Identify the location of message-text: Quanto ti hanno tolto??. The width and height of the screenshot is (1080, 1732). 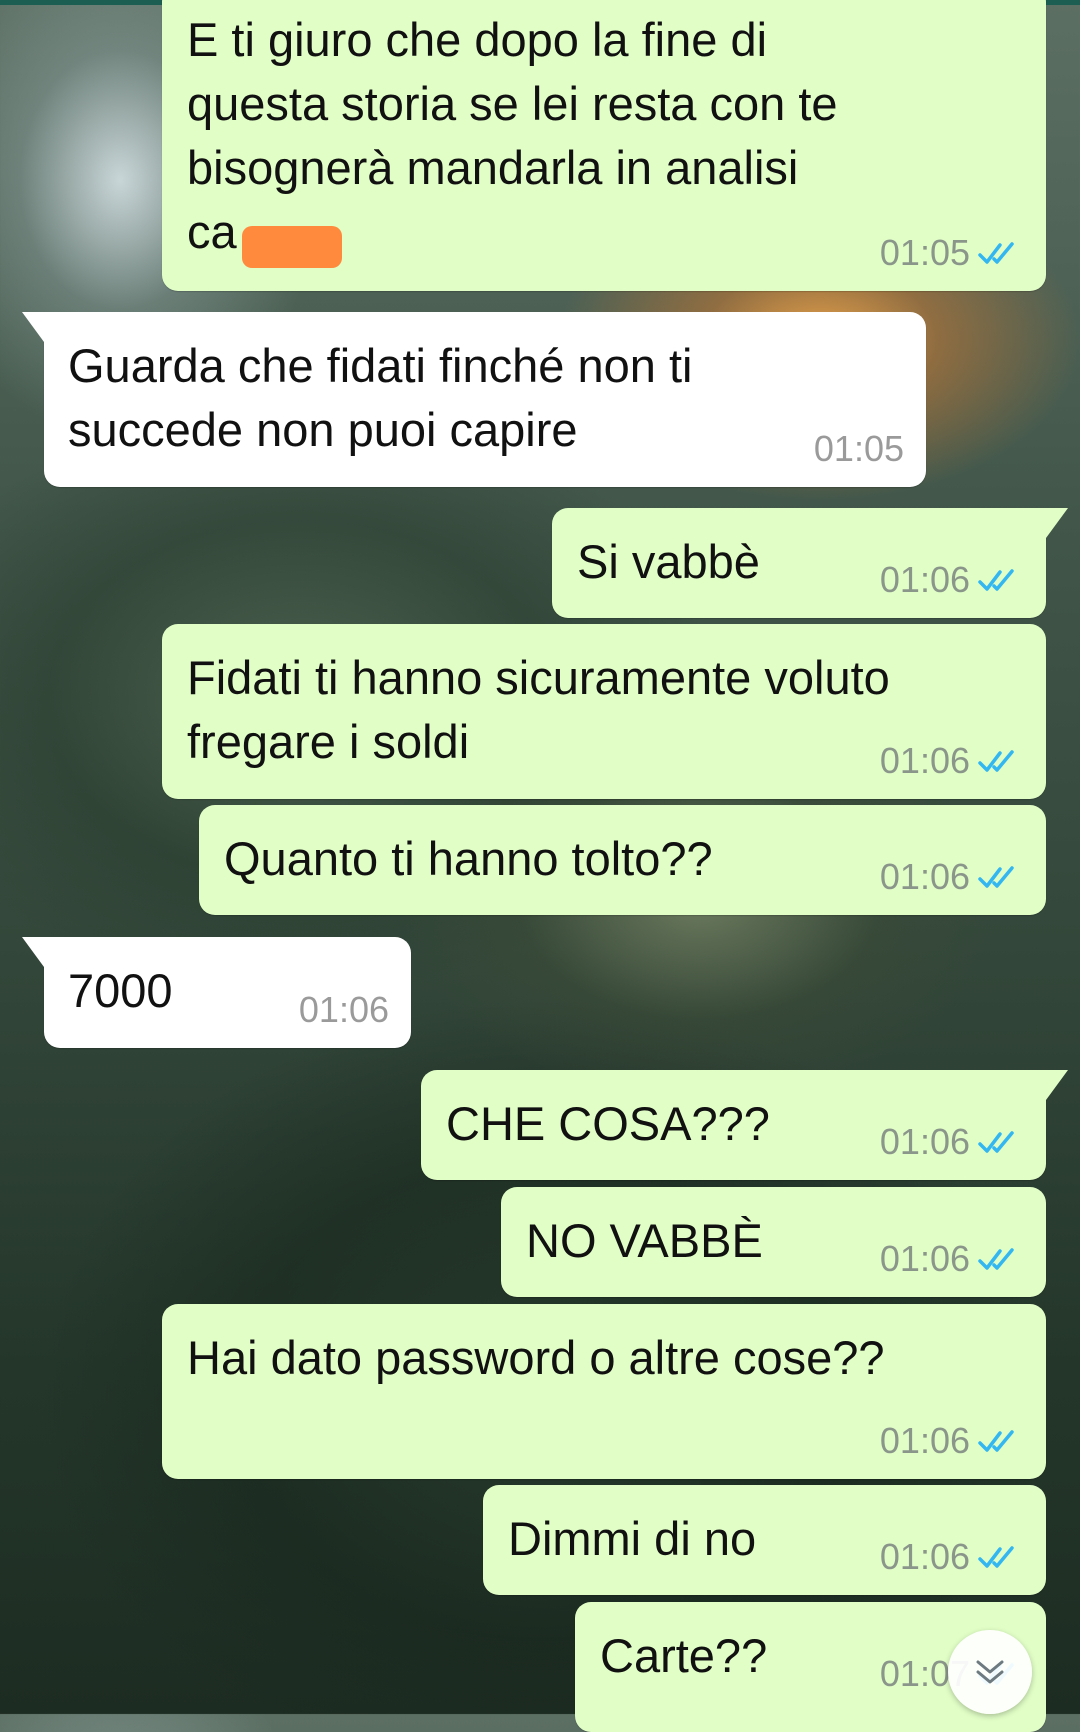
(468, 858).